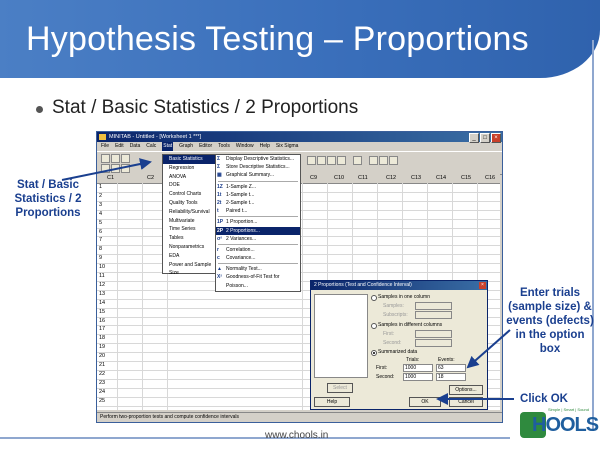 The image size is (600, 450). I want to click on chools-logo-word: HOOLS, so click(565, 425).